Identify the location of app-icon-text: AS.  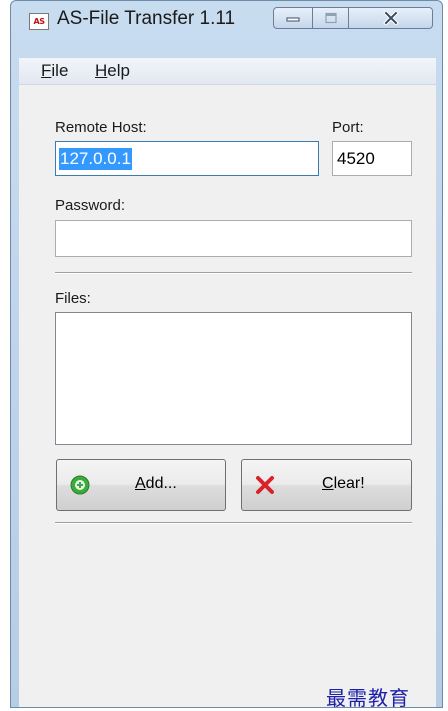
(39, 21).